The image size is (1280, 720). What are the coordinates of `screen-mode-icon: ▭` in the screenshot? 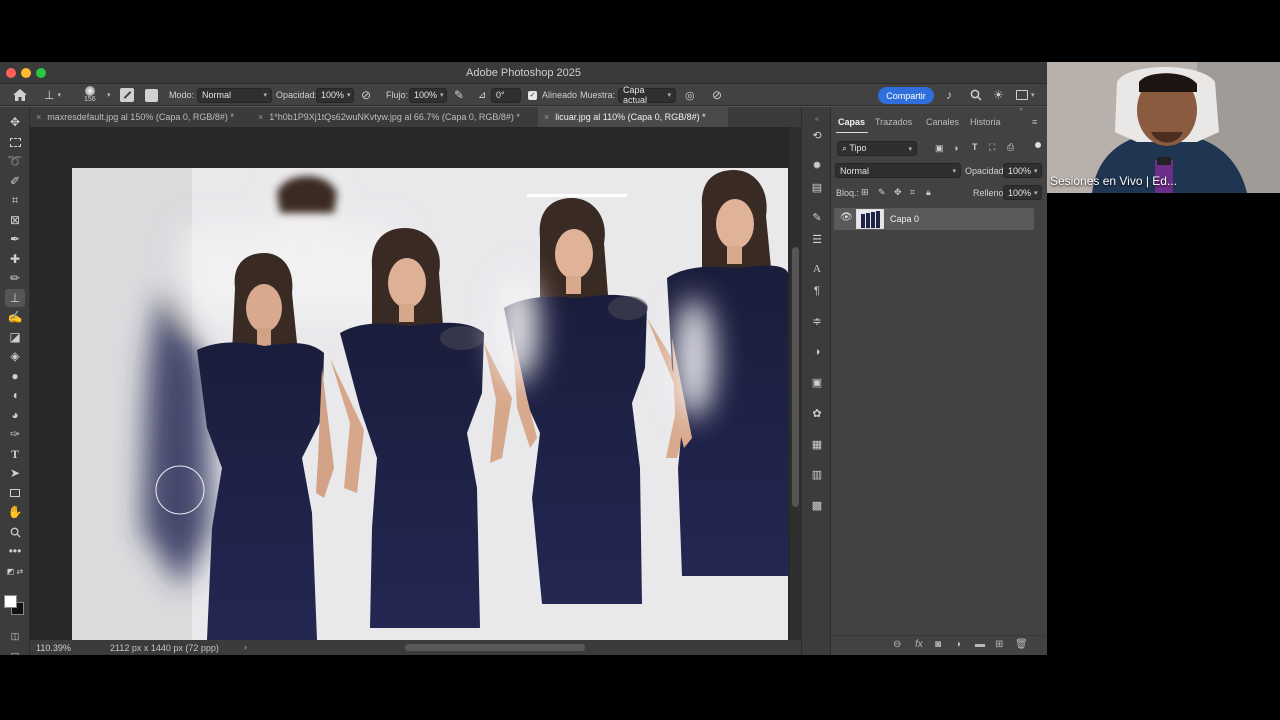 It's located at (15, 650).